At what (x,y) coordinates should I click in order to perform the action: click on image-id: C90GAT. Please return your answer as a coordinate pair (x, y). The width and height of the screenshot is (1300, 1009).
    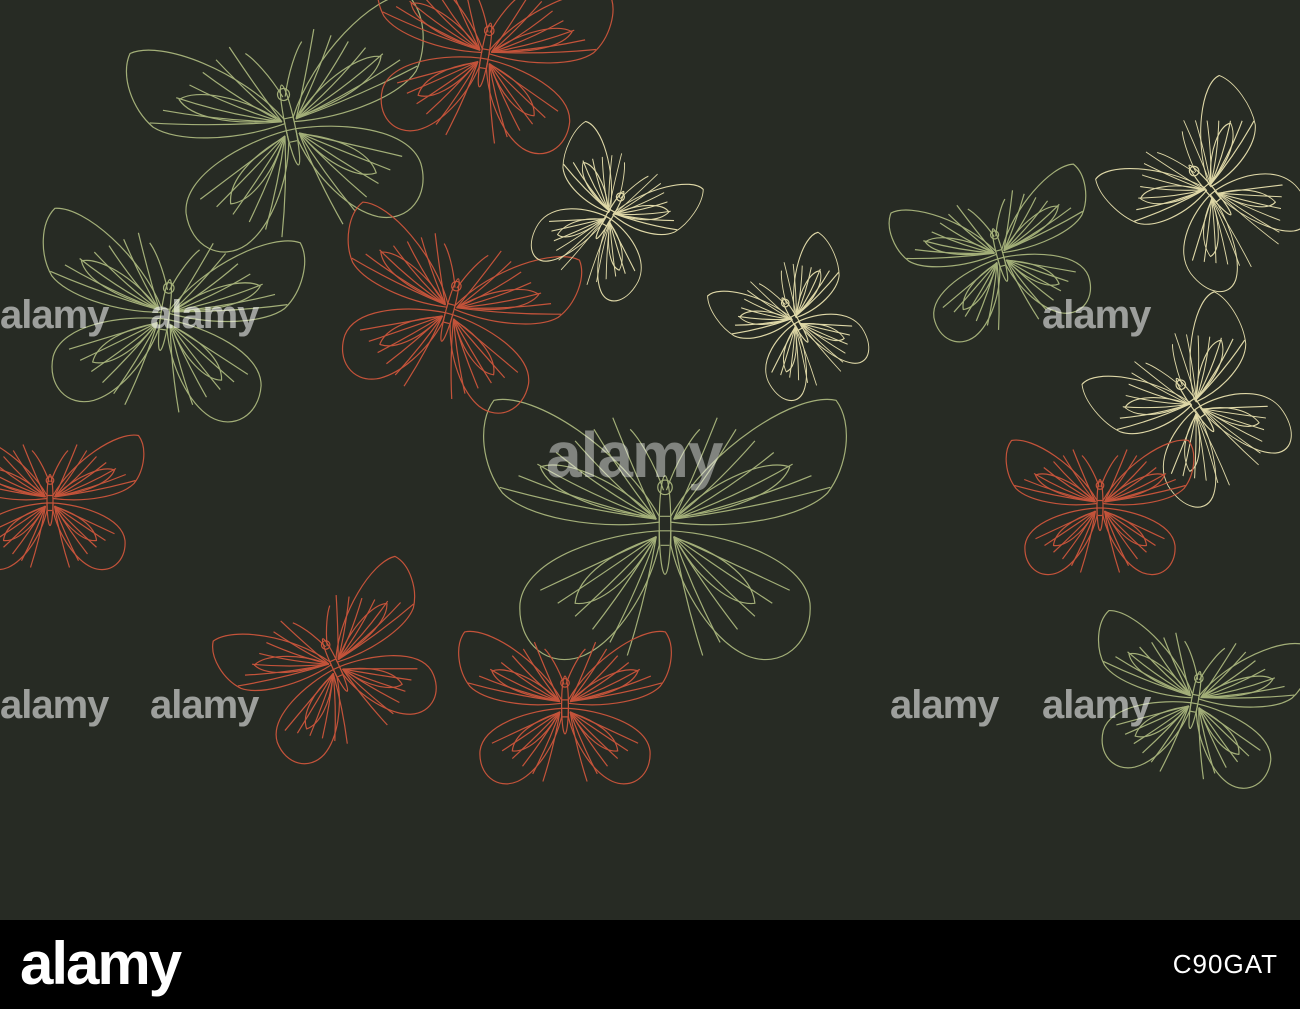
    Looking at the image, I should click on (1225, 964).